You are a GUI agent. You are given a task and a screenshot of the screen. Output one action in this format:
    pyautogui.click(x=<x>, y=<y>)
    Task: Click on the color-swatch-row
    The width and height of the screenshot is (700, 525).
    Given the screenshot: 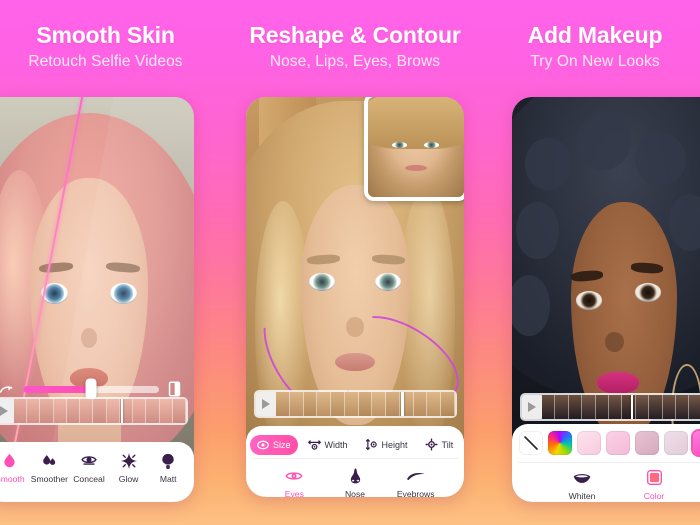 What is the action you would take?
    pyautogui.click(x=606, y=442)
    